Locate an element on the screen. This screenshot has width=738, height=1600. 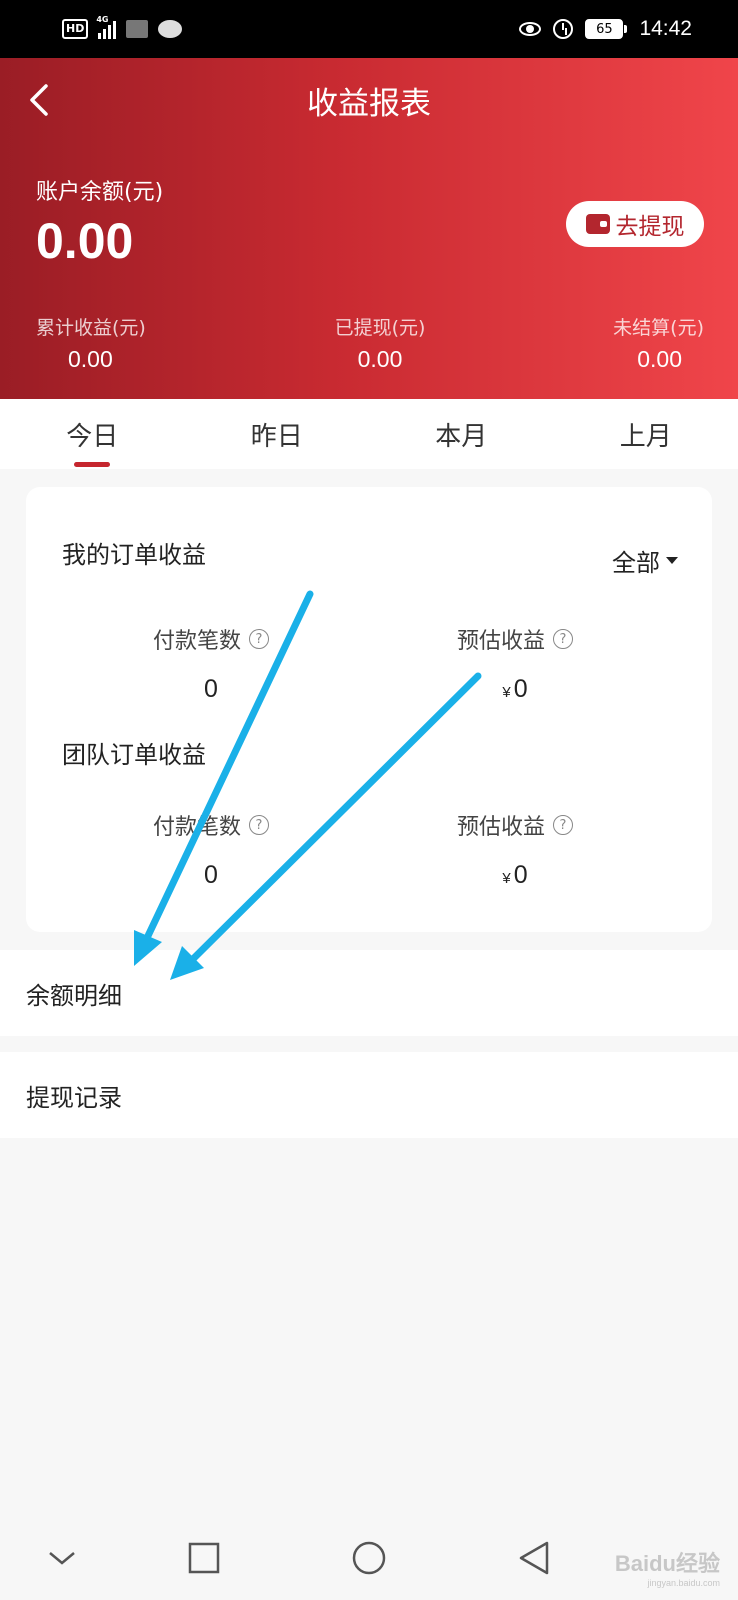
list-item-withdraw-history: 提现记录 is located at coordinates (369, 1095).